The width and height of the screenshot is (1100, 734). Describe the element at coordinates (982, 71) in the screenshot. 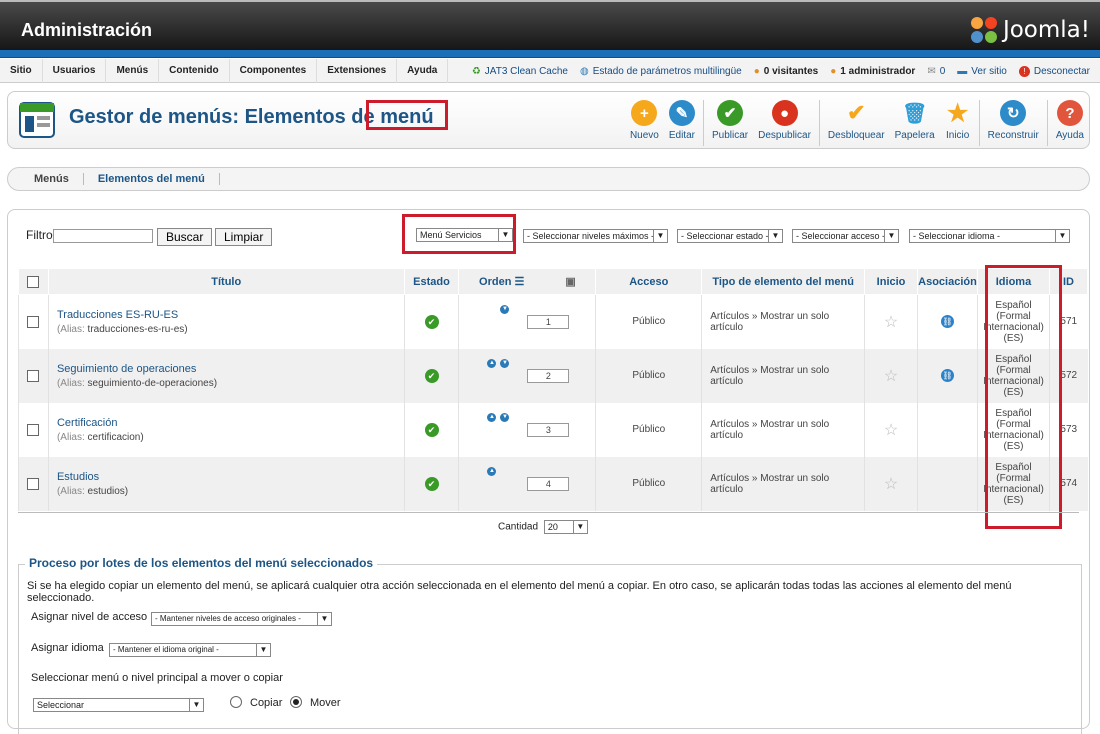

I see `view-site-link: ▬ Ver sitio` at that location.